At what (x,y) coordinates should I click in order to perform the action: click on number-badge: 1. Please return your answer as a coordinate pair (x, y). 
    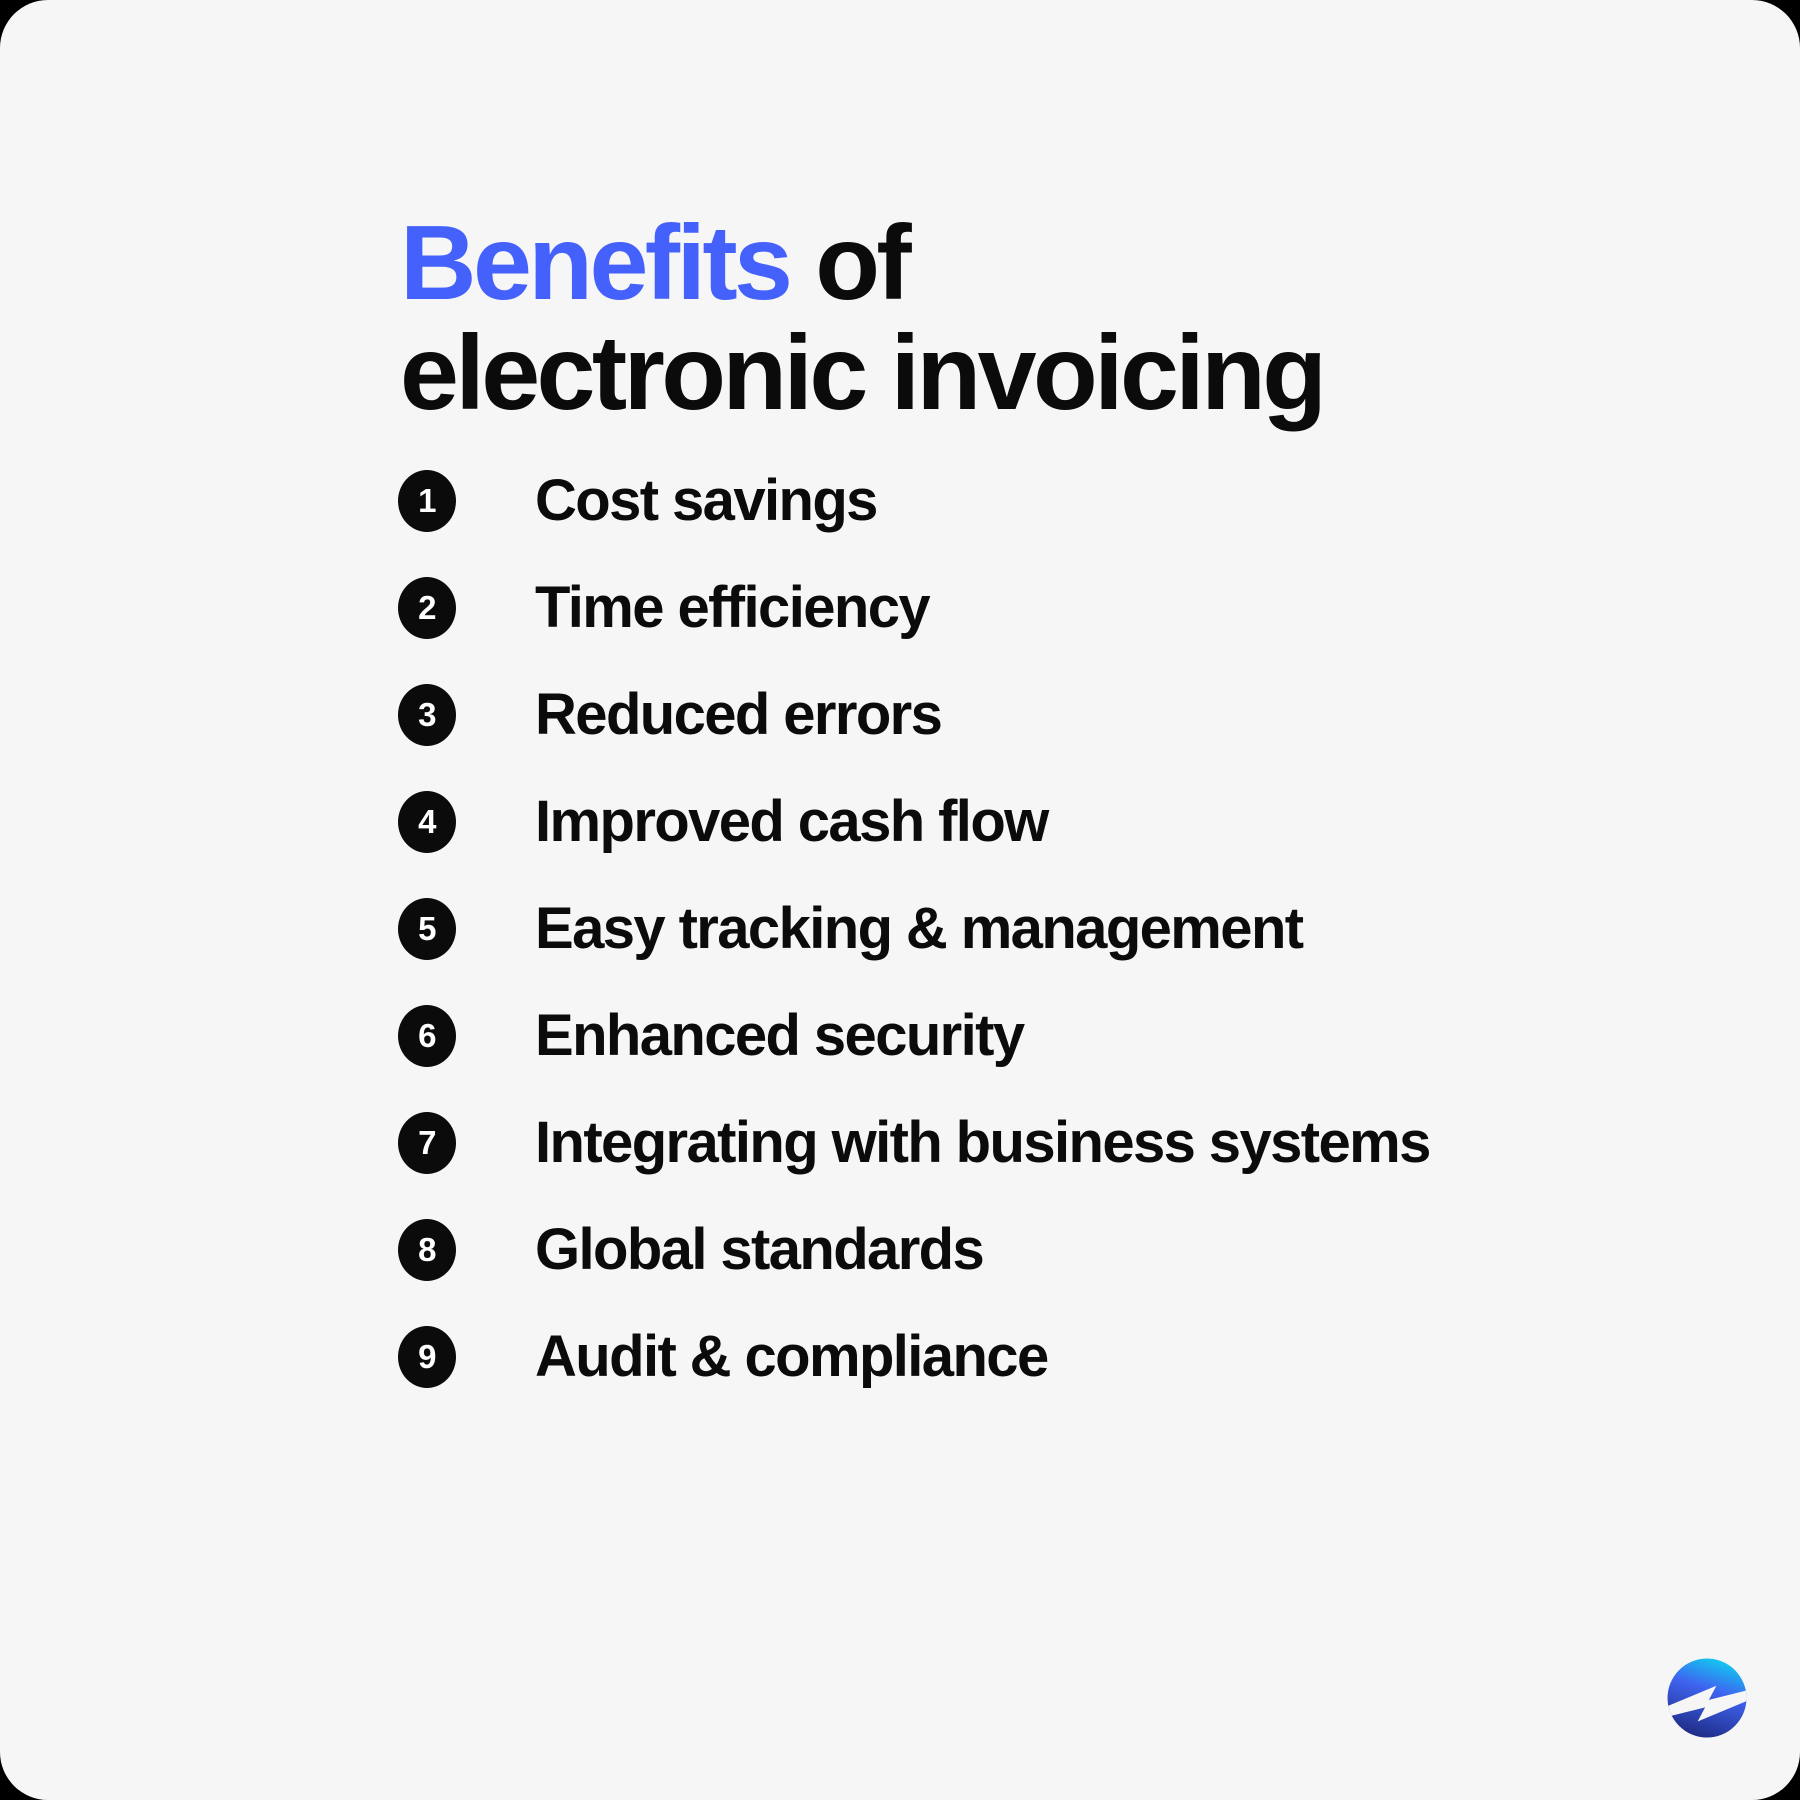
    Looking at the image, I should click on (427, 500).